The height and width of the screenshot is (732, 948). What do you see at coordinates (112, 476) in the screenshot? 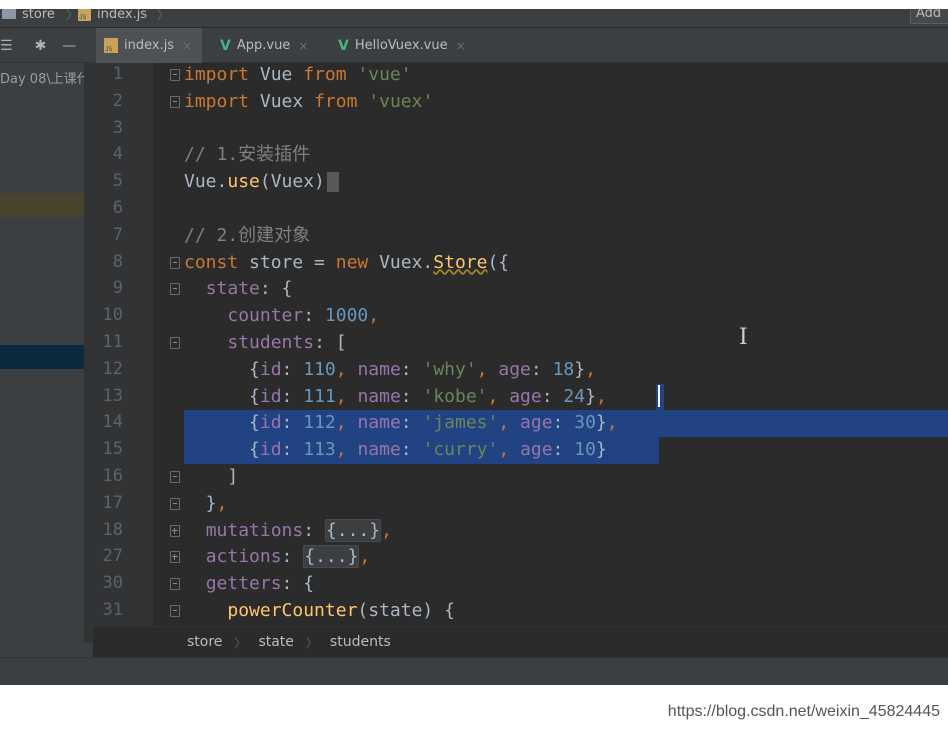
I see `line-number: 16` at bounding box center [112, 476].